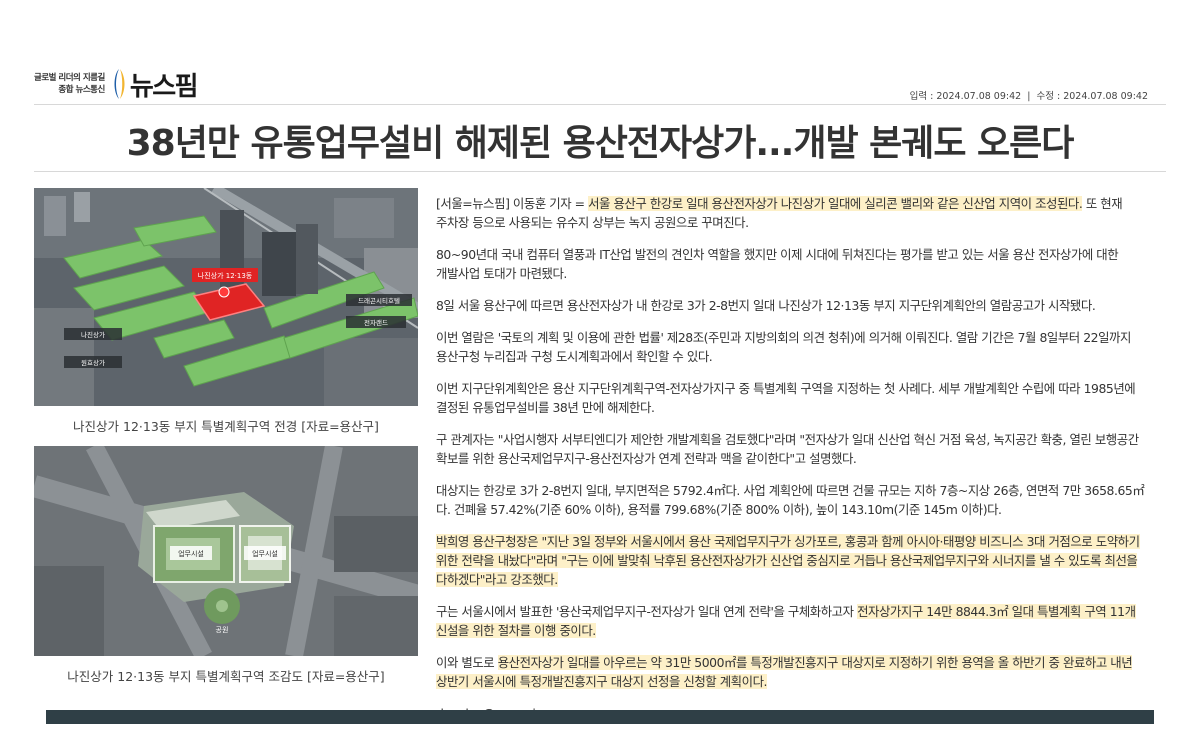 The image size is (1200, 736). I want to click on electroland-label: 전자랜드, so click(376, 322).